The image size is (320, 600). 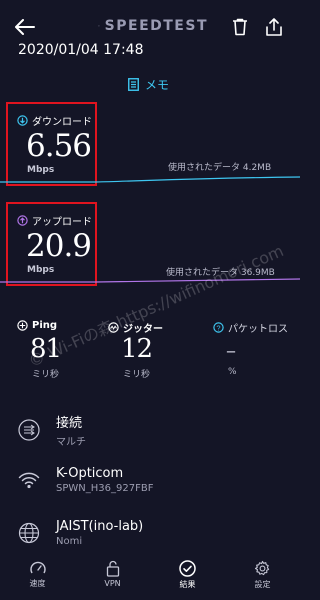 I want to click on back-arrow-icon, so click(x=25, y=27).